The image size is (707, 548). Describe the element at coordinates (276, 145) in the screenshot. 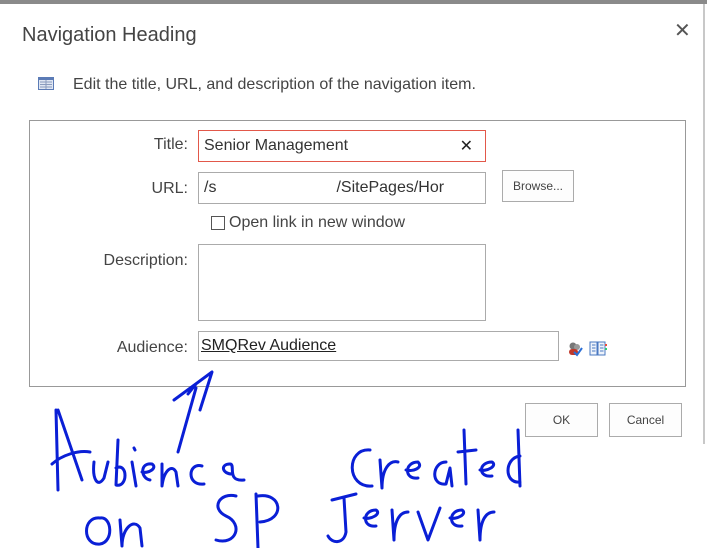

I see `title-value: Senior Management` at that location.